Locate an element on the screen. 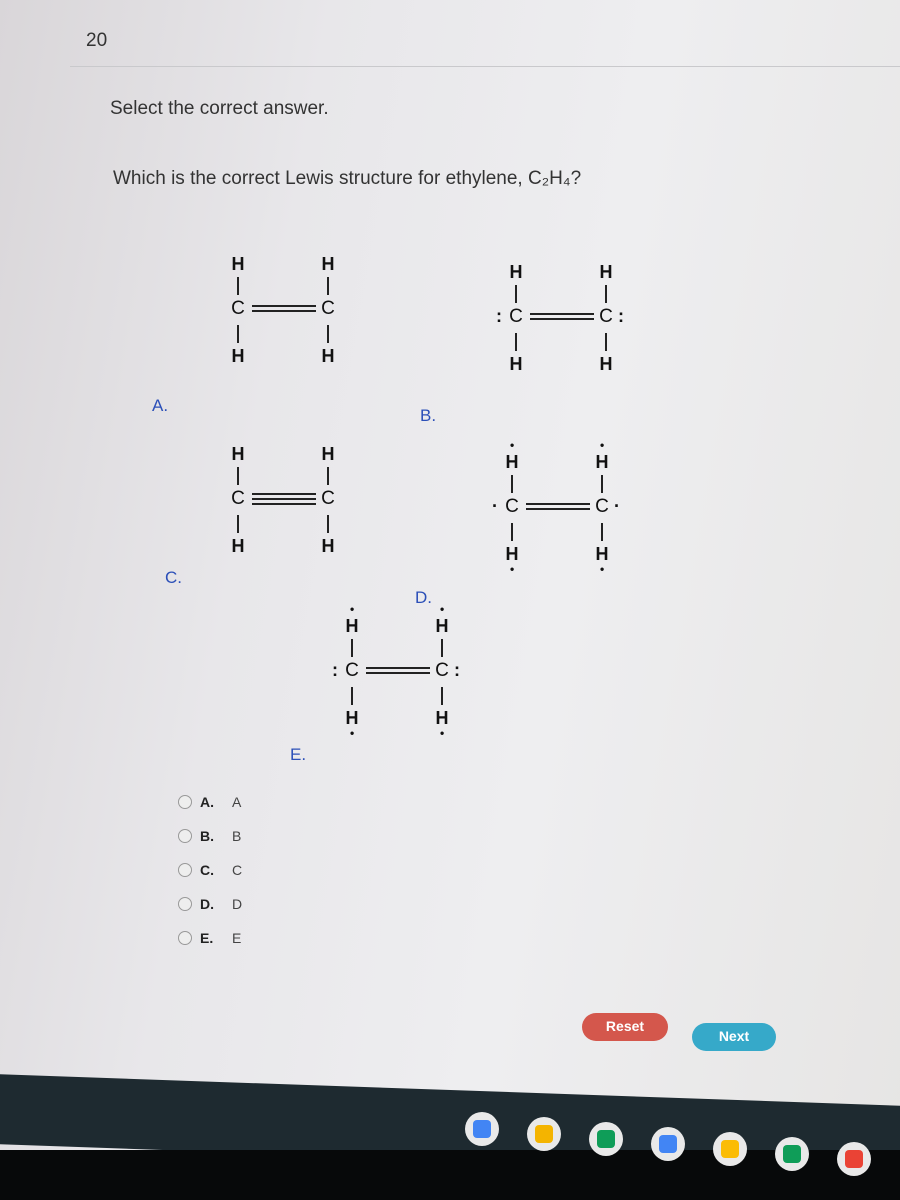 The image size is (900, 1200). answer-choices: A. A B. B C. C D. D E. E is located at coordinates (210, 870).